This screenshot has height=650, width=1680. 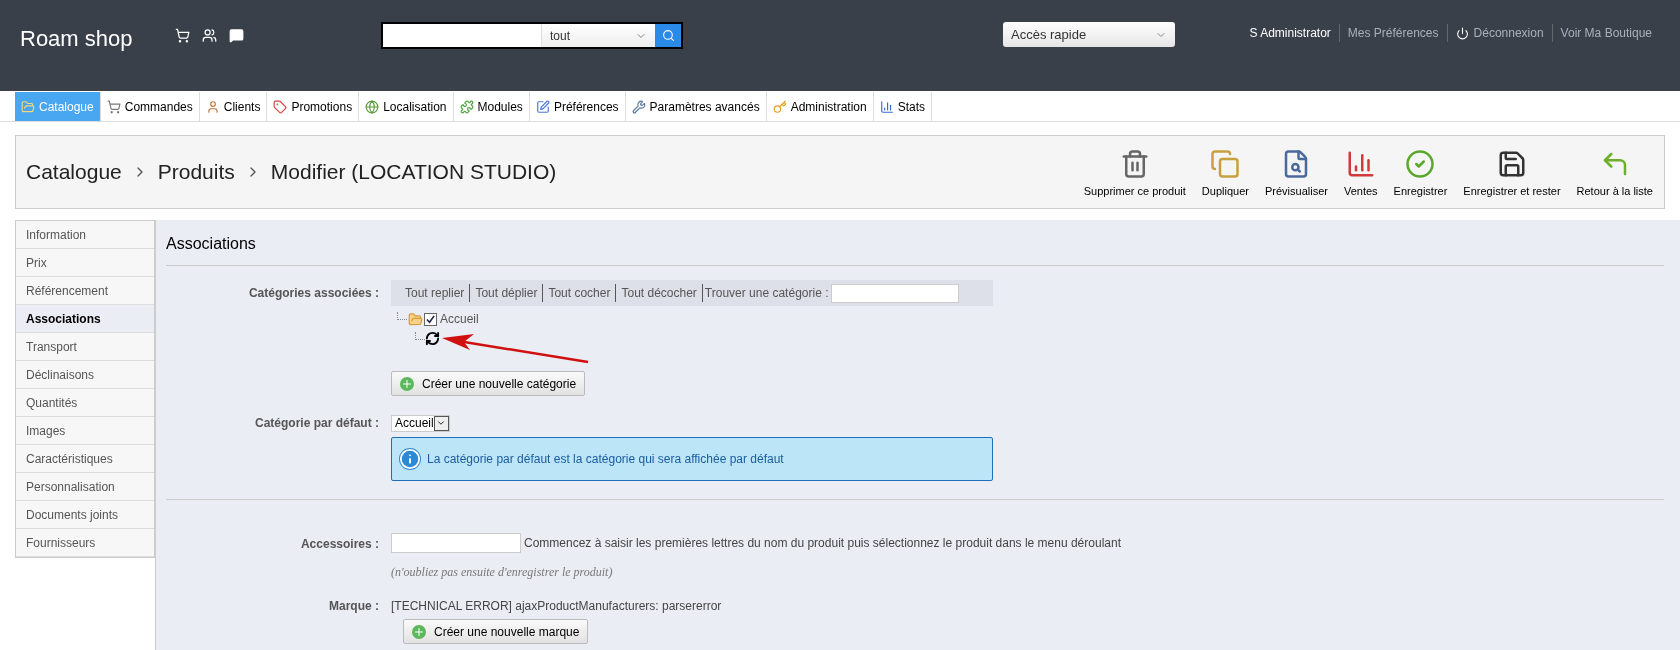 I want to click on side-tab: Information, so click(x=85, y=235).